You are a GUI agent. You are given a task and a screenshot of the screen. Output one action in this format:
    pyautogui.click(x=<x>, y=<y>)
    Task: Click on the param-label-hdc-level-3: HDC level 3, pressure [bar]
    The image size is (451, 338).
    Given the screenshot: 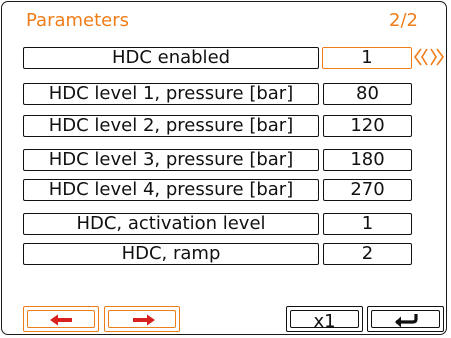 What is the action you would take?
    pyautogui.click(x=171, y=160)
    